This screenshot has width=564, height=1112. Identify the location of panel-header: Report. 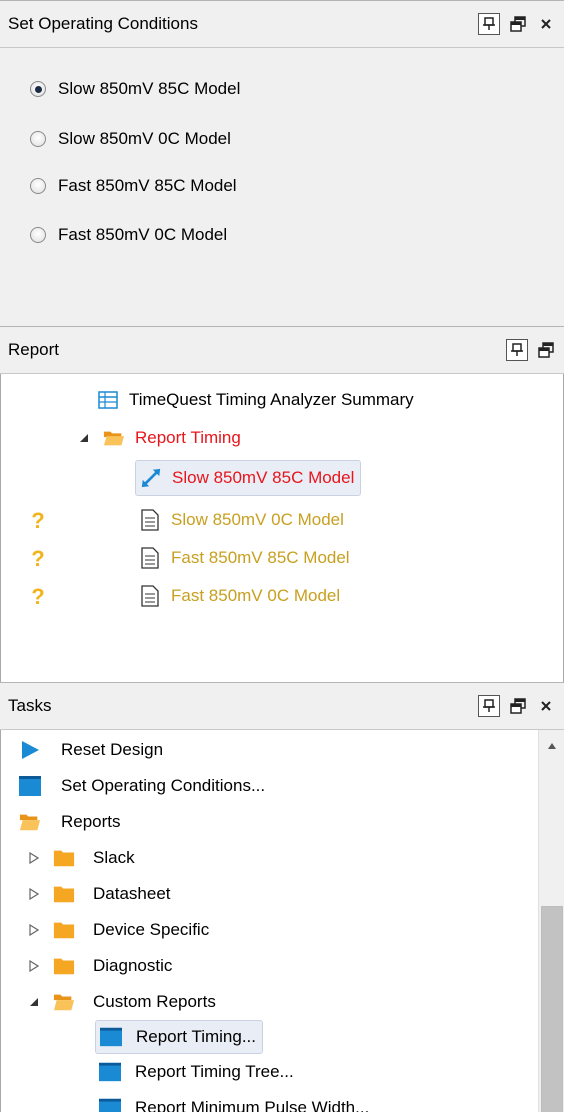
(282, 350).